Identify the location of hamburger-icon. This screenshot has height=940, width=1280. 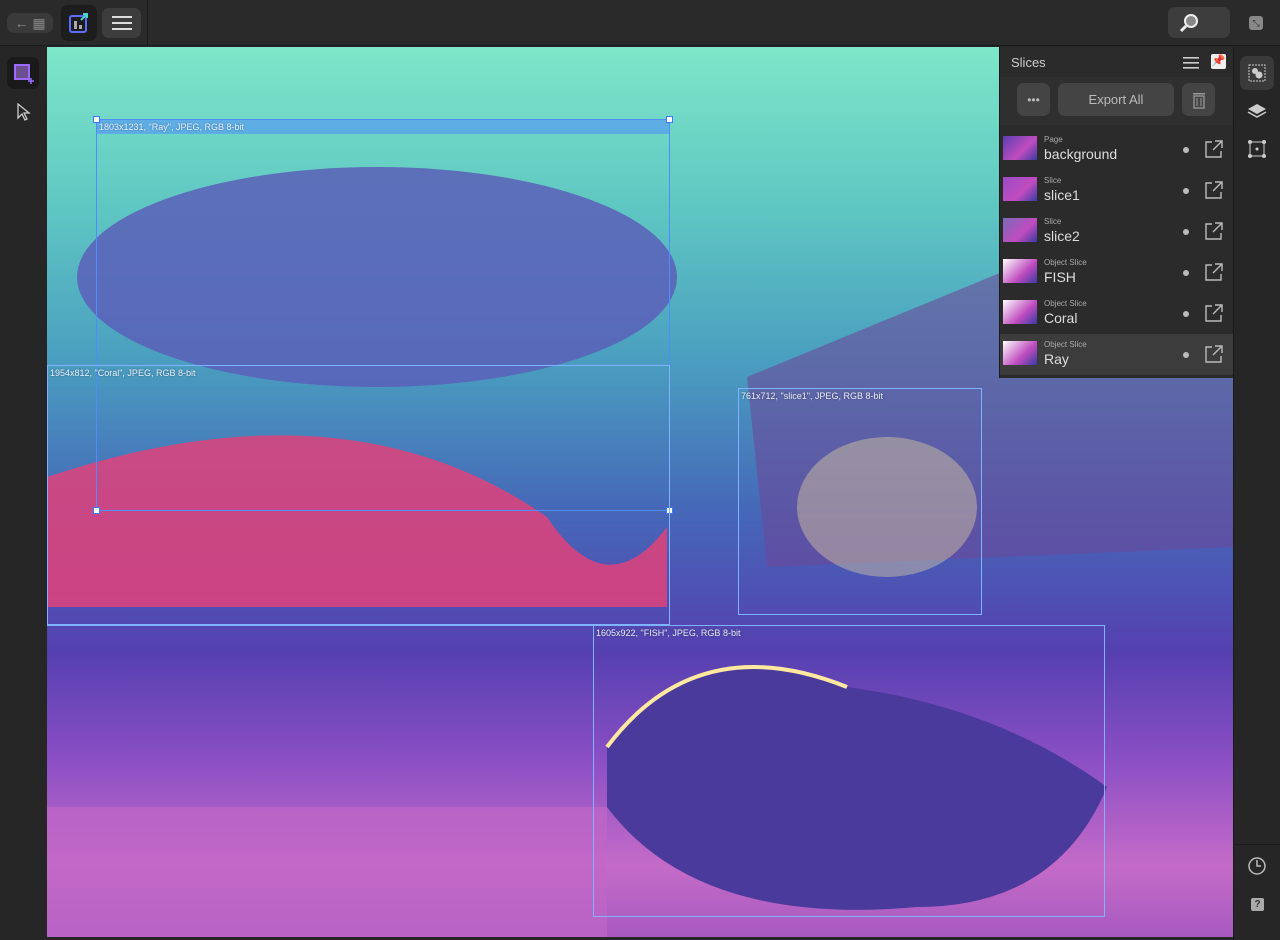
(121, 23).